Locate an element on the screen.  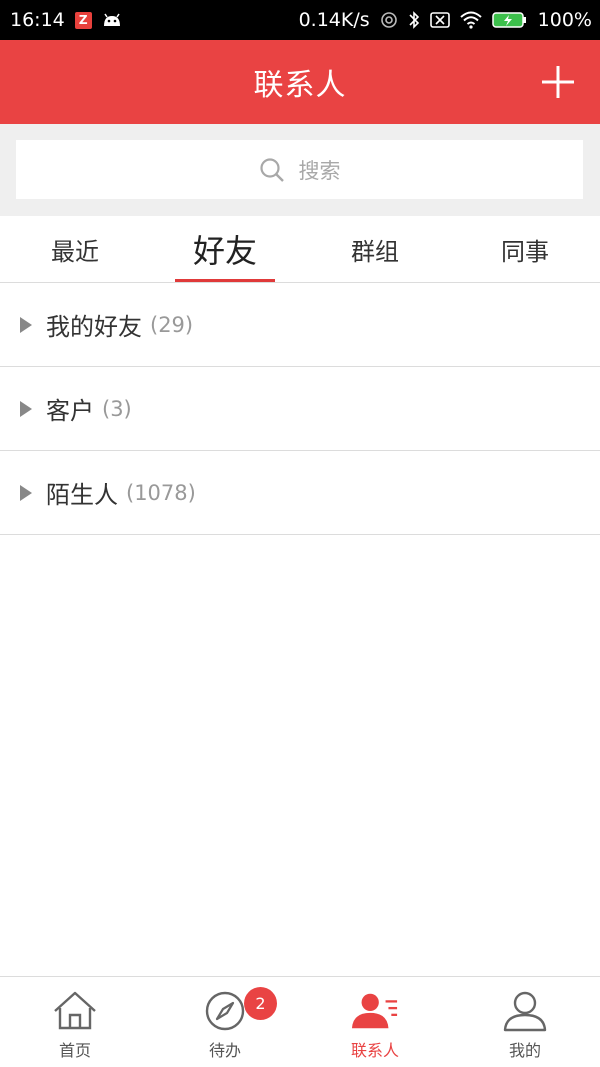
group-customers: 客户 (3) is located at coordinates (300, 409).